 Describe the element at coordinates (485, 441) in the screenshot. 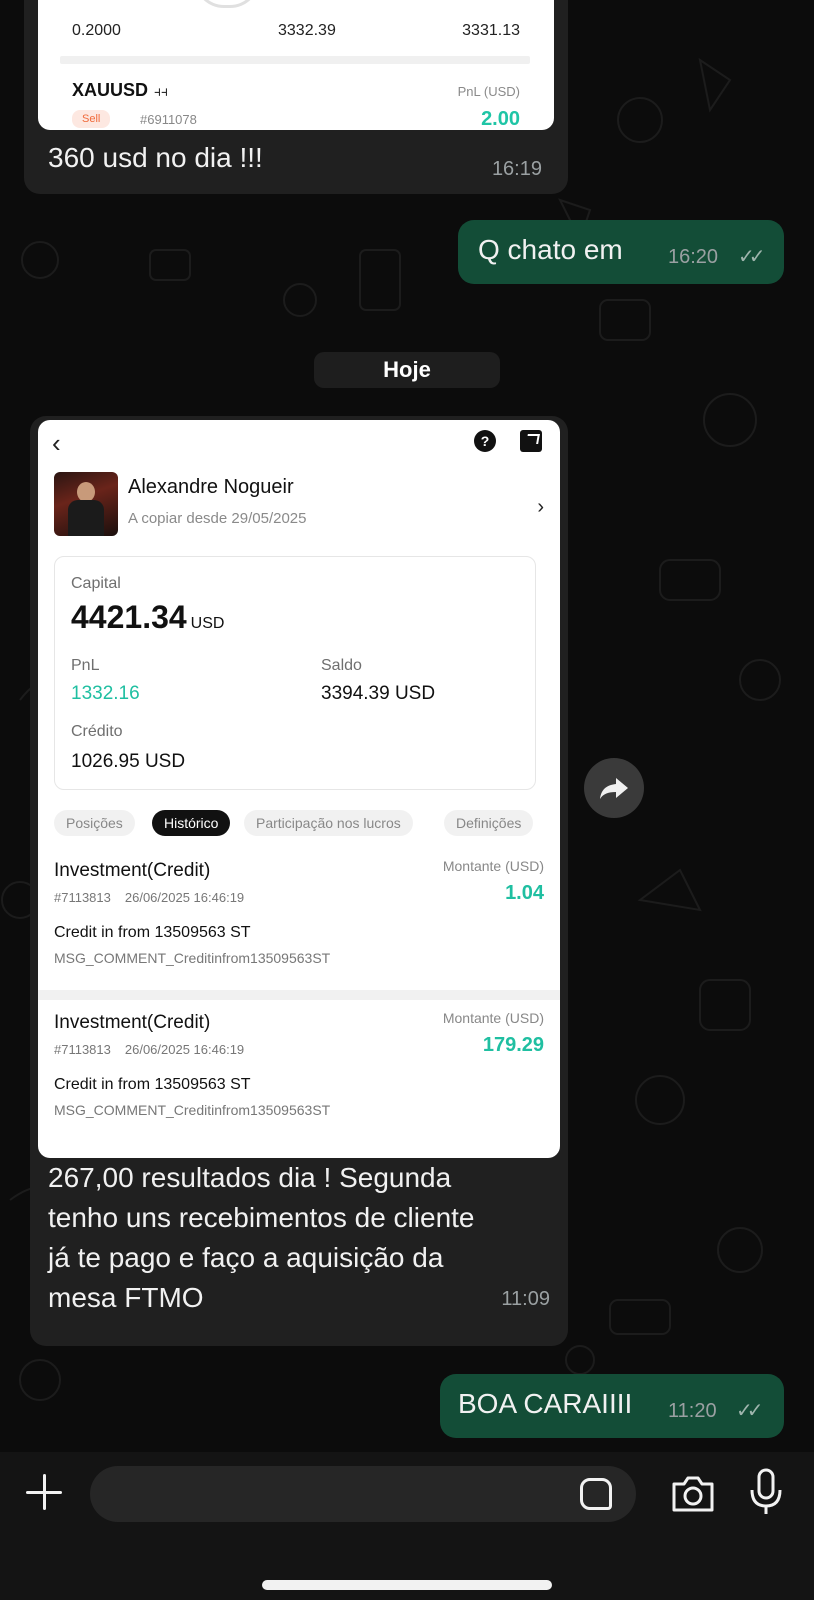

I see `help-icon: ?` at that location.